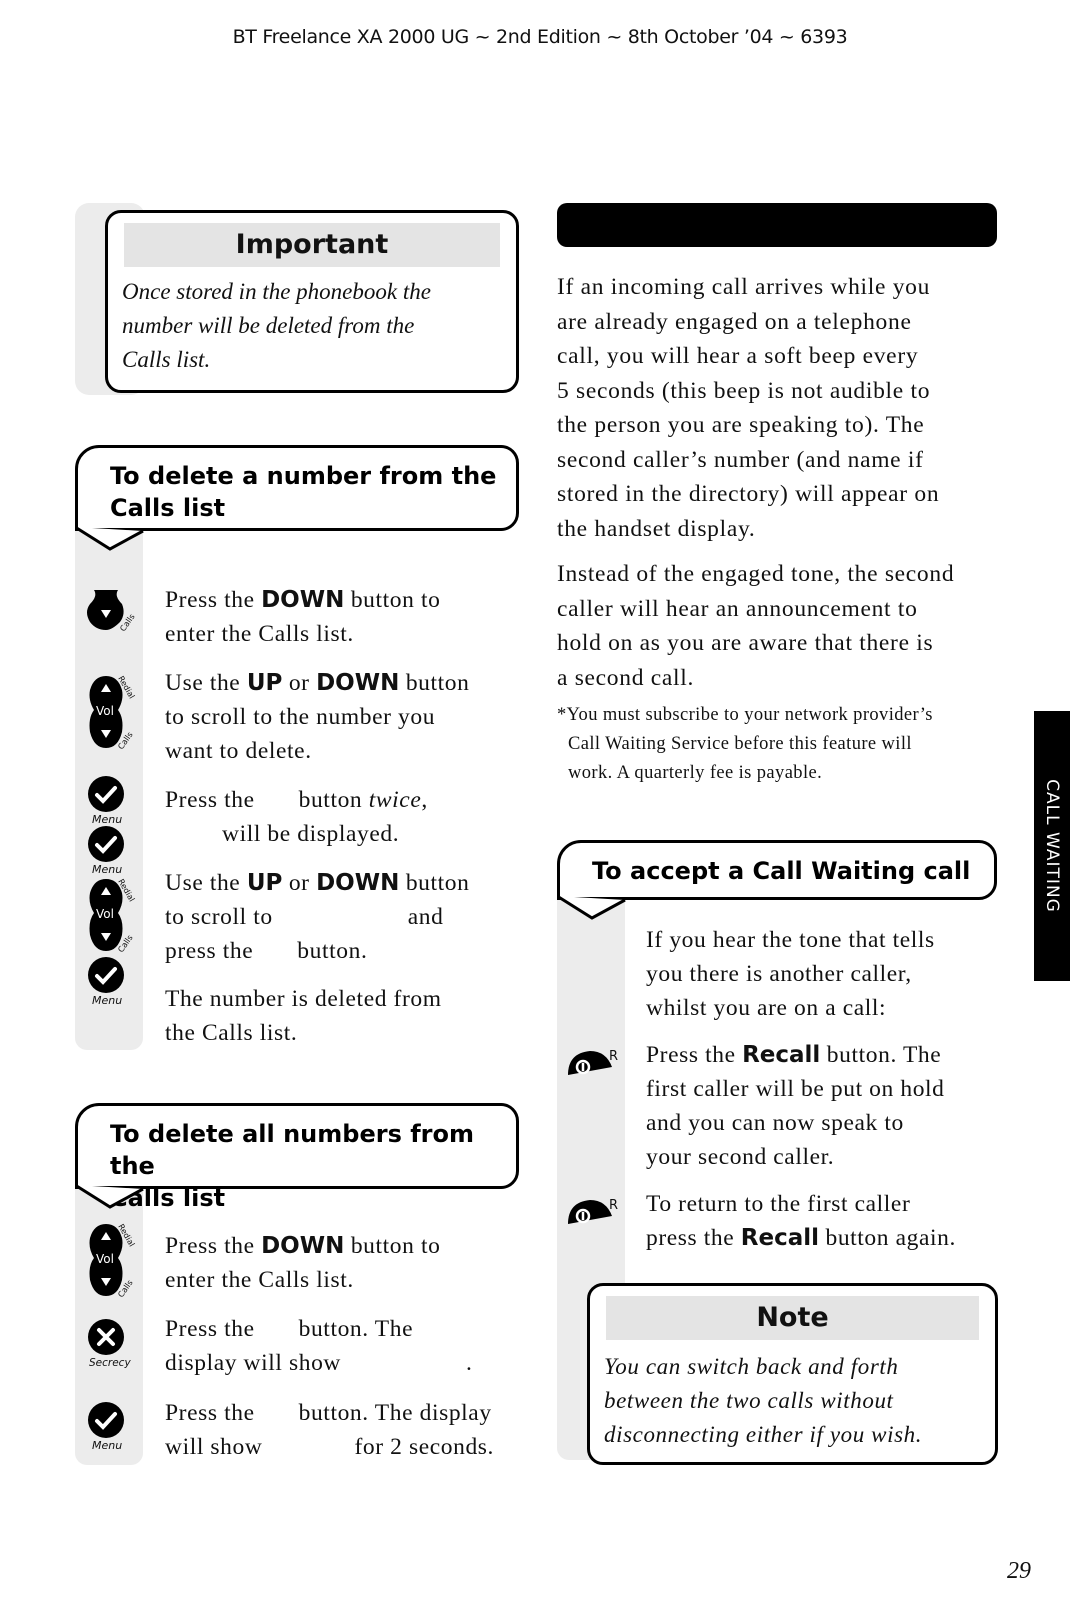  Describe the element at coordinates (312, 245) in the screenshot. I see `important-title: Important` at that location.